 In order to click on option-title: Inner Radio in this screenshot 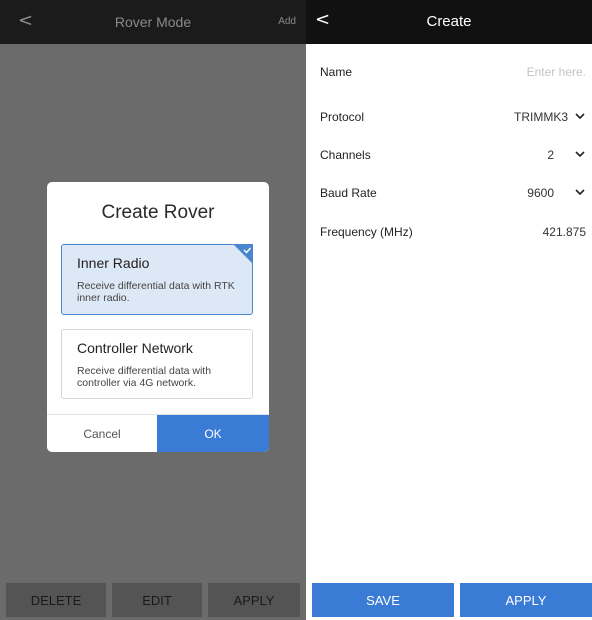, I will do `click(113, 263)`.